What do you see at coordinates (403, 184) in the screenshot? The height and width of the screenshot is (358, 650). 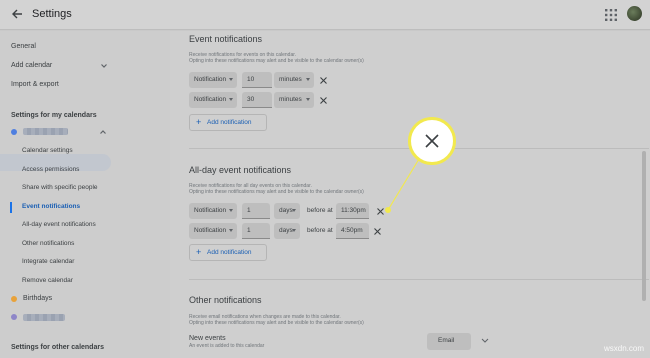 I see `callout-leader-line` at bounding box center [403, 184].